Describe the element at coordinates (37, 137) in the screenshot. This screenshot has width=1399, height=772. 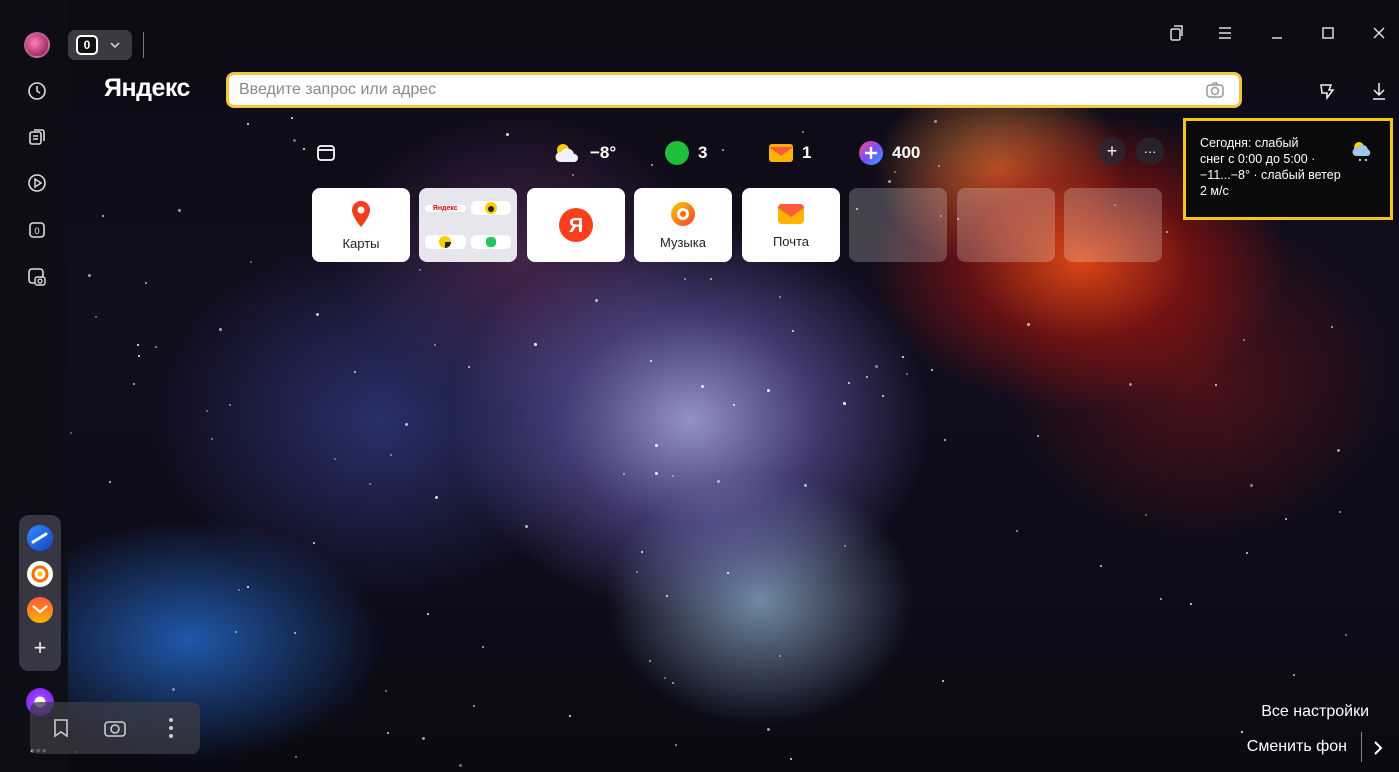
I see `collections-icon` at that location.